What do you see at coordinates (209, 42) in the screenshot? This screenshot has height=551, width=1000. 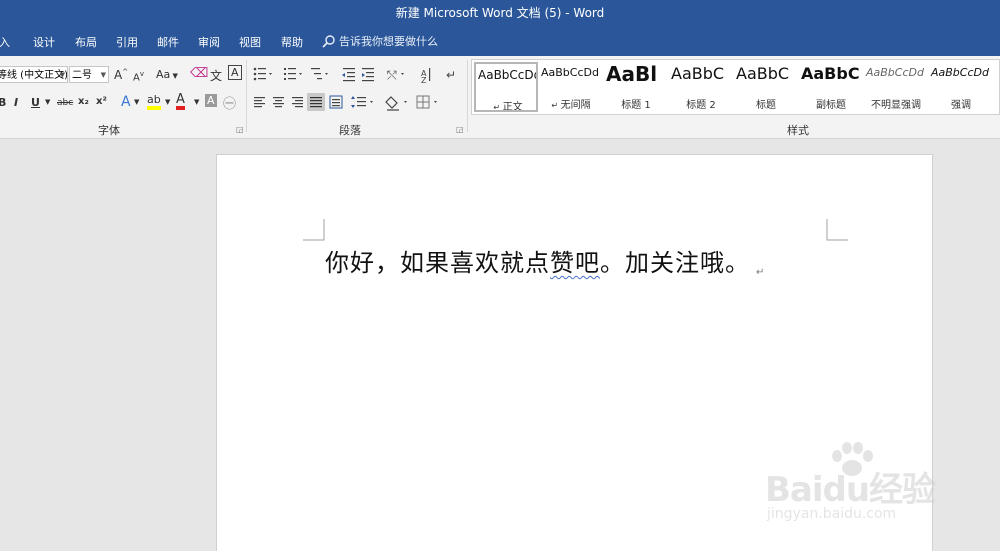 I see `tab-review: 审阅` at bounding box center [209, 42].